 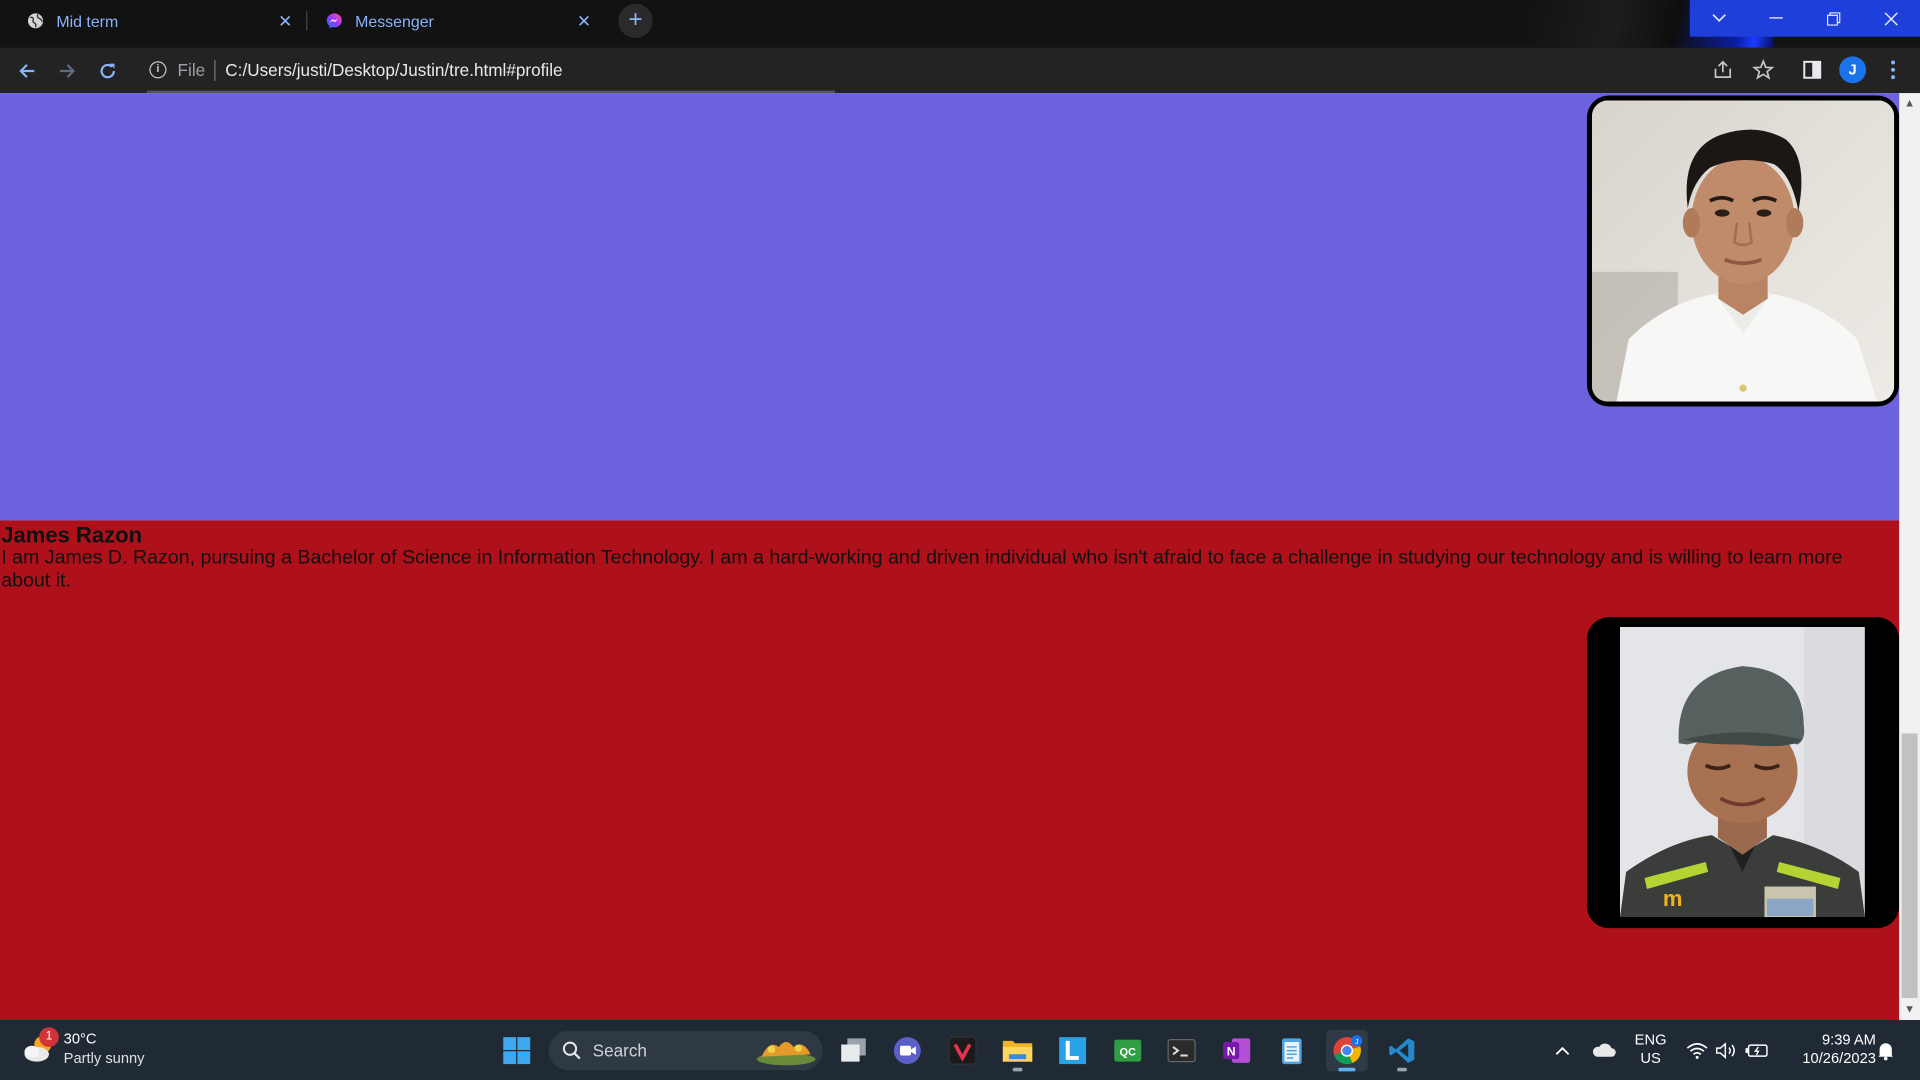 What do you see at coordinates (334, 21) in the screenshot?
I see `messenger-icon` at bounding box center [334, 21].